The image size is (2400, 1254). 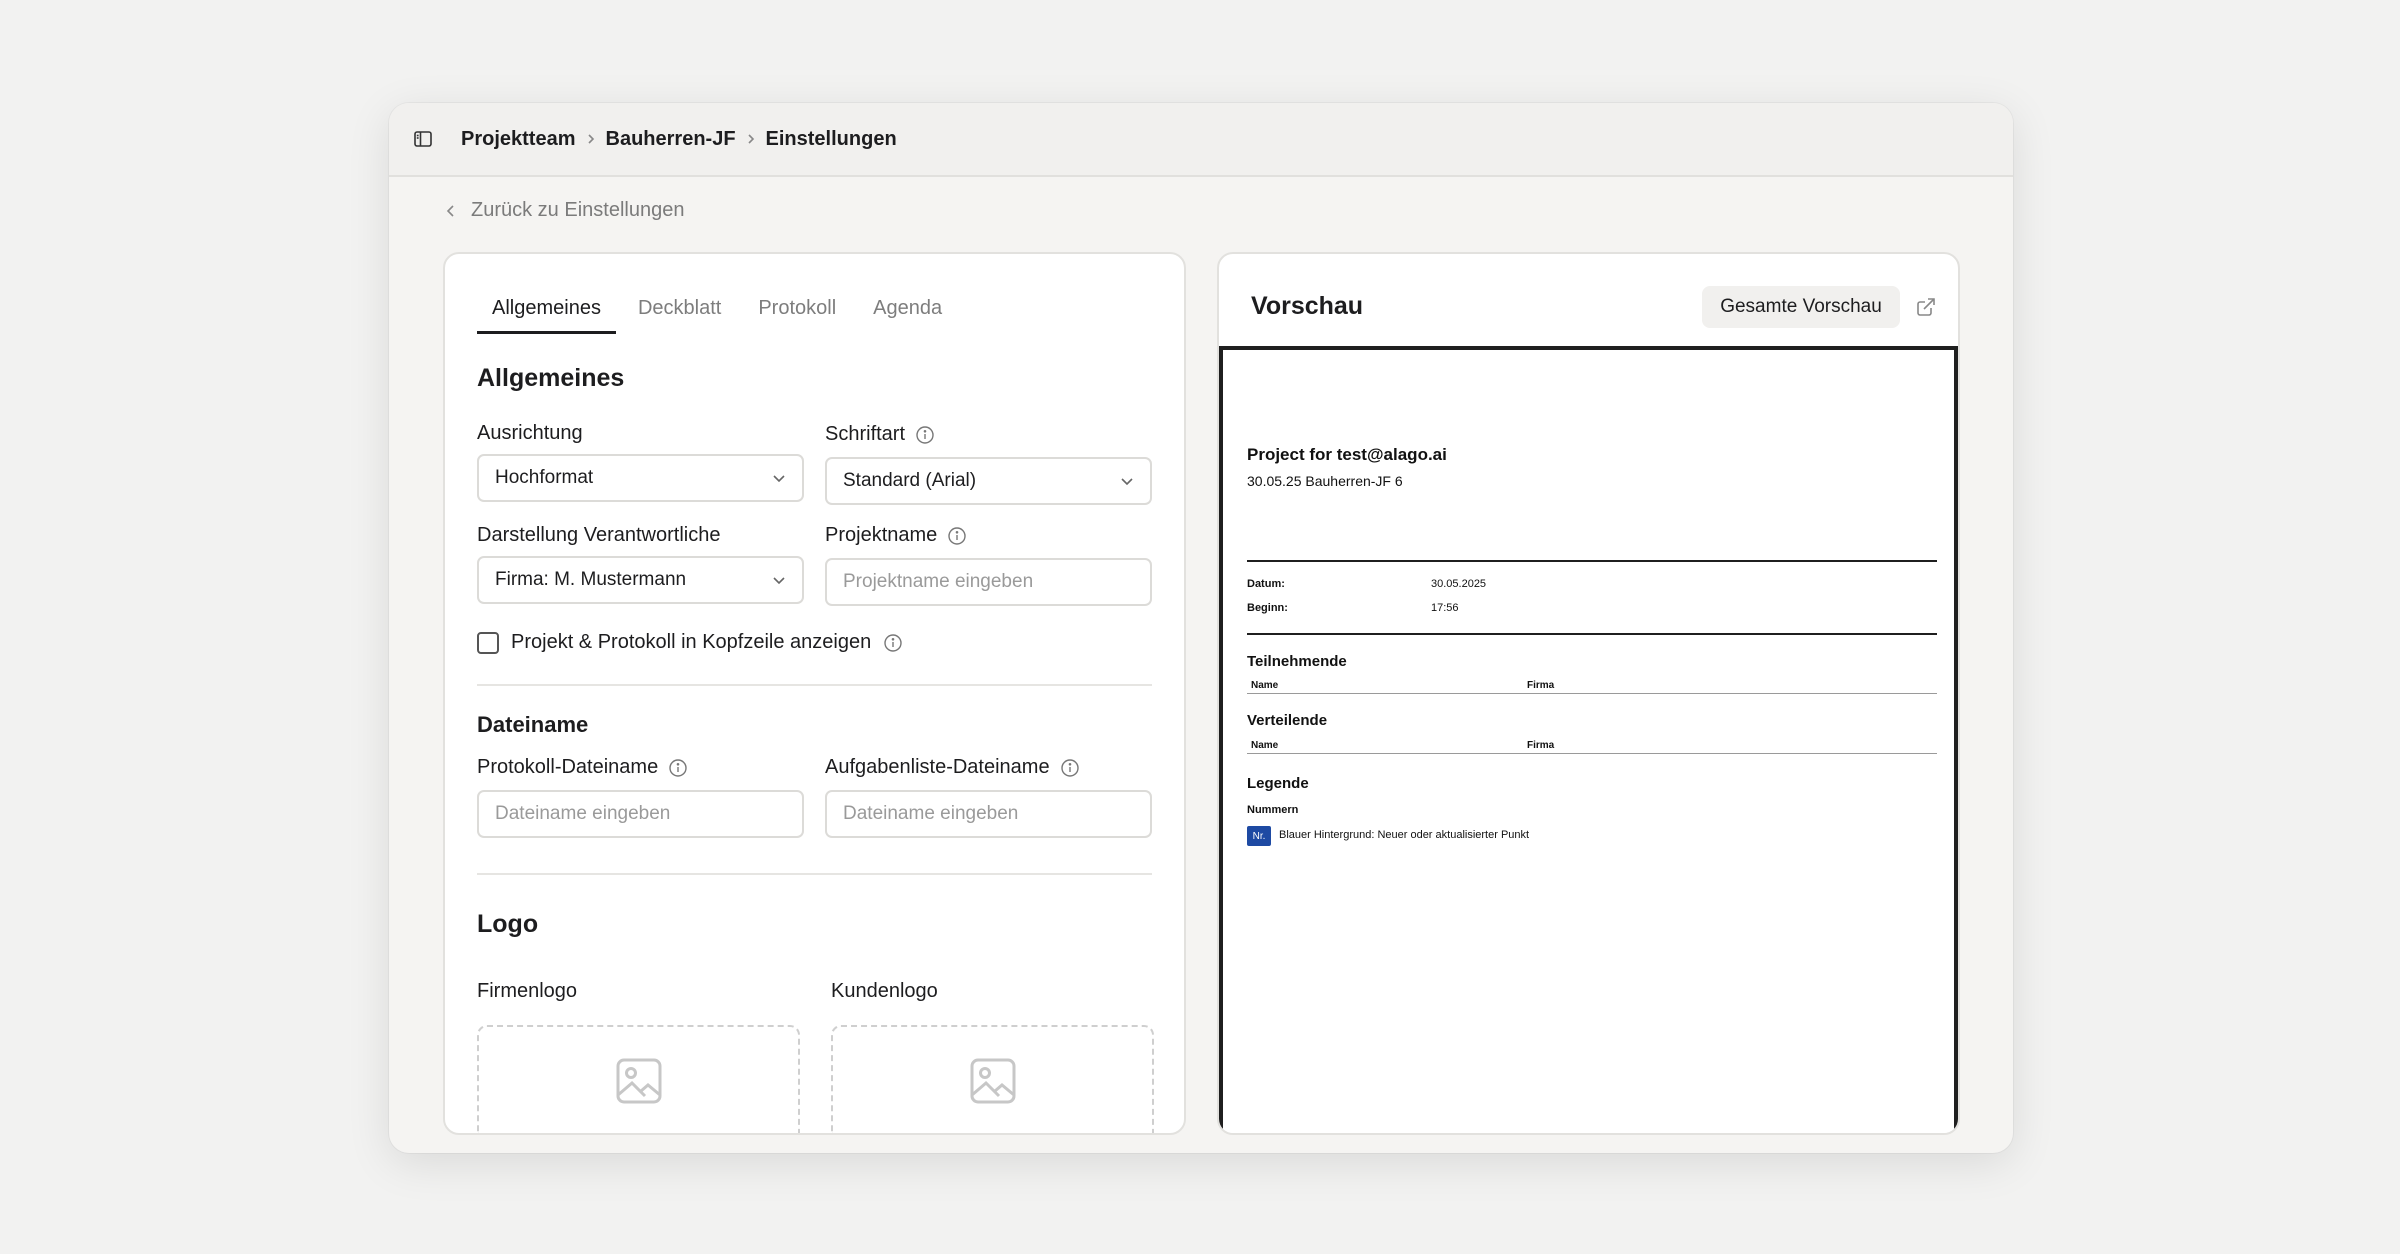 What do you see at coordinates (1259, 836) in the screenshot?
I see `doc-legend-badge: Nr.` at bounding box center [1259, 836].